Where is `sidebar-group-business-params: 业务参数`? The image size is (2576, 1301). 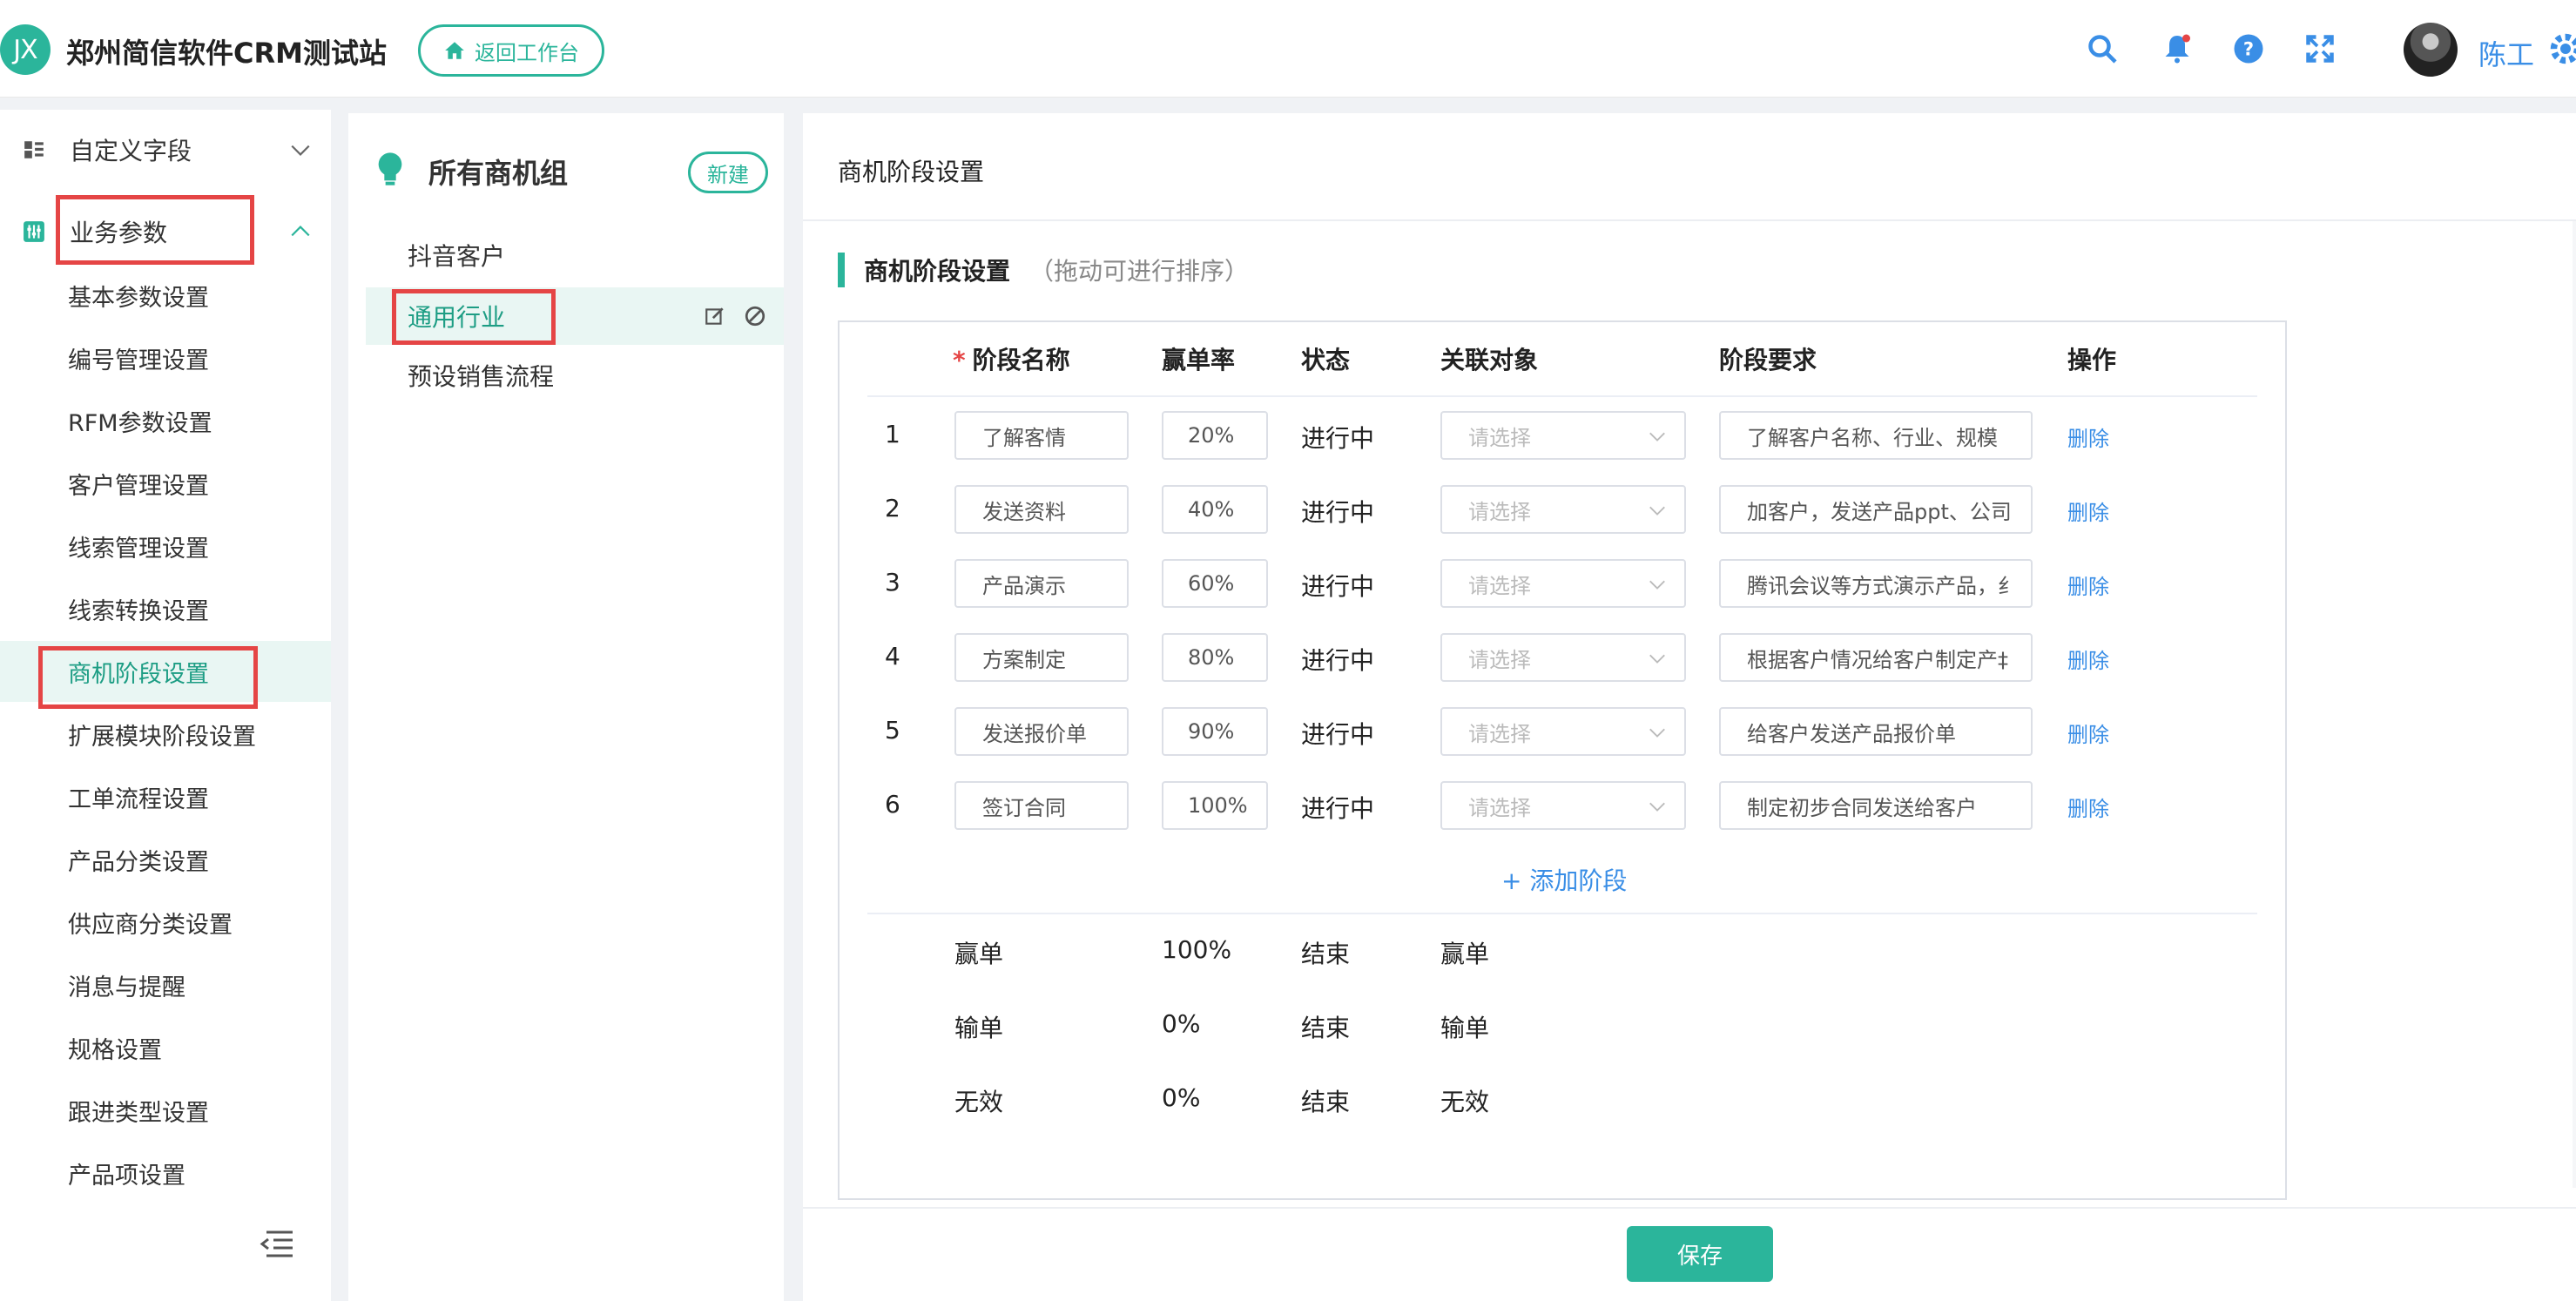 sidebar-group-business-params: 业务参数 is located at coordinates (166, 231).